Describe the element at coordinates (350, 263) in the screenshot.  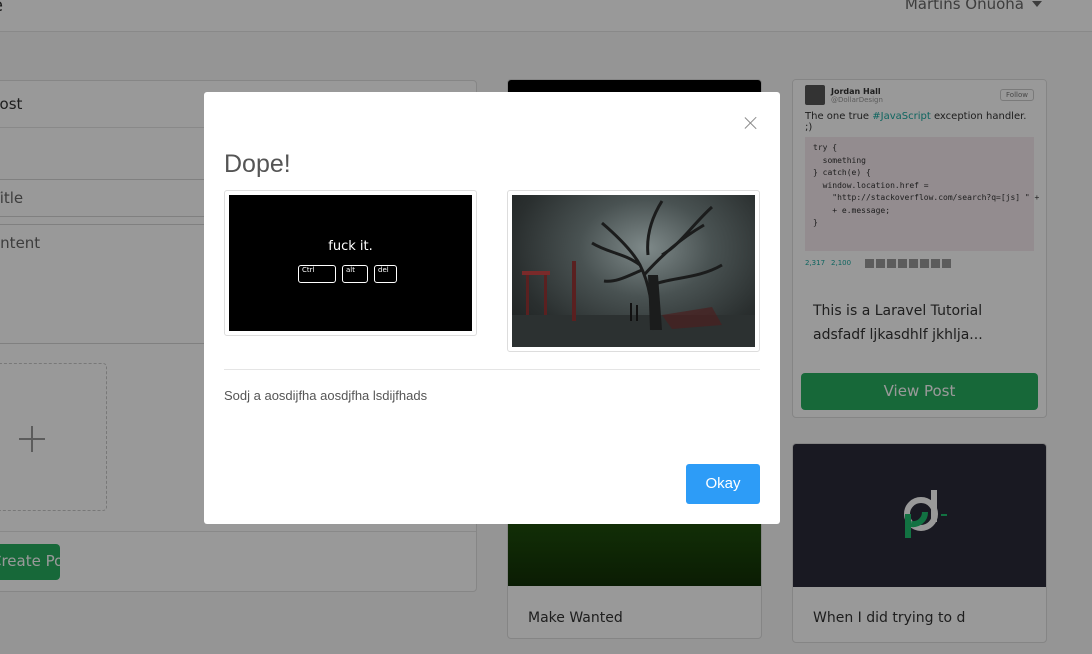
I see `post-image: fuck it. Ctrl alt del` at that location.